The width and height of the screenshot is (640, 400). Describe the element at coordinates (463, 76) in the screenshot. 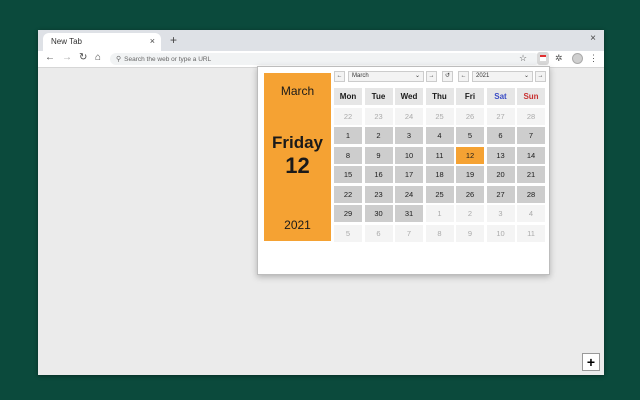

I see `prev-year-button: ←` at that location.